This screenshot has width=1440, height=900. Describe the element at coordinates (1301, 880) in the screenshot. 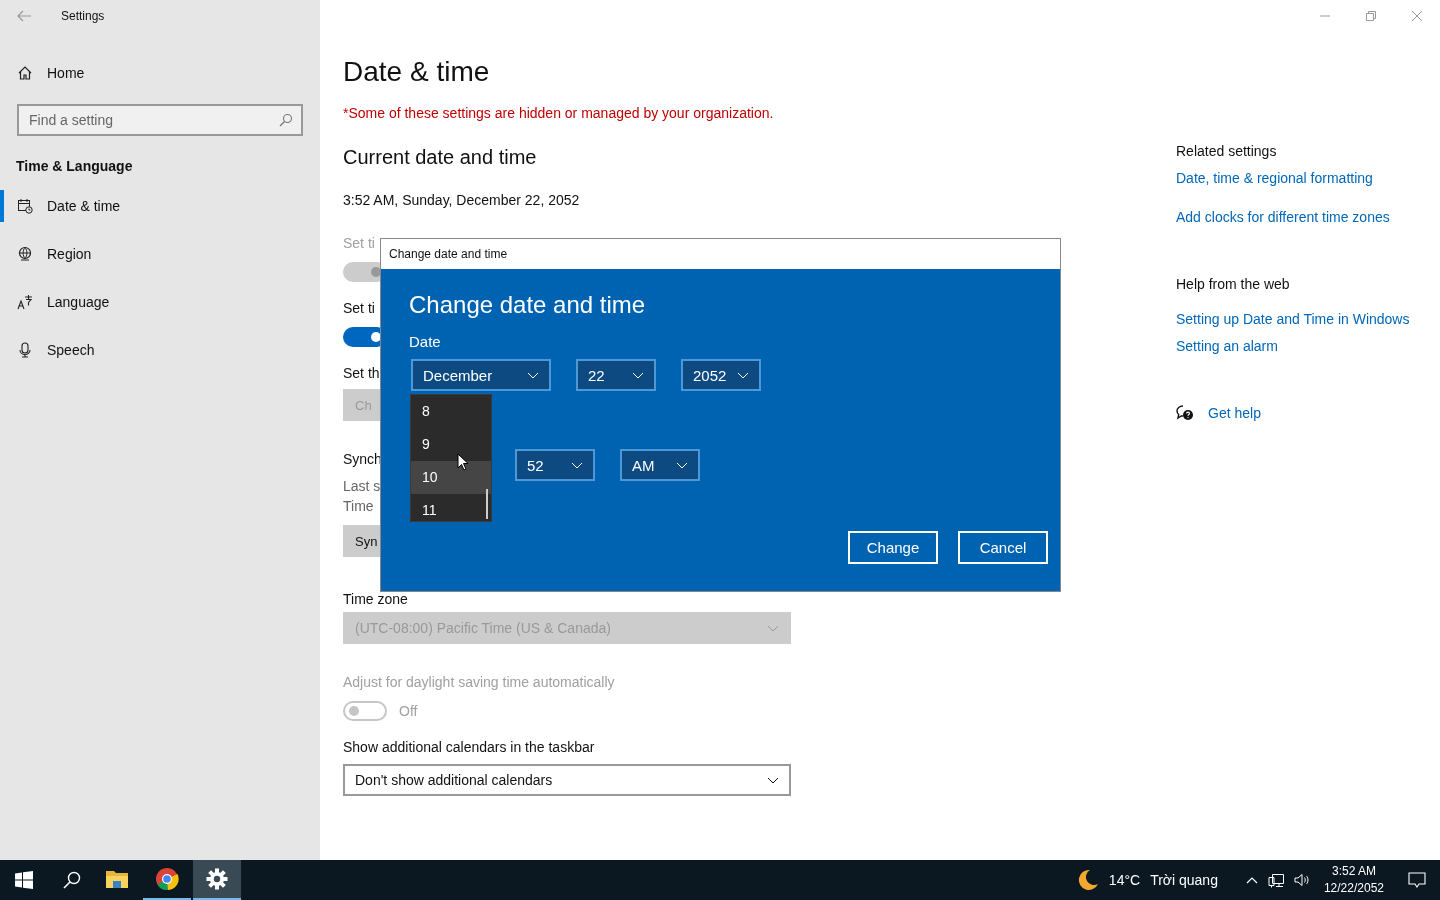

I see `speaker-icon` at that location.